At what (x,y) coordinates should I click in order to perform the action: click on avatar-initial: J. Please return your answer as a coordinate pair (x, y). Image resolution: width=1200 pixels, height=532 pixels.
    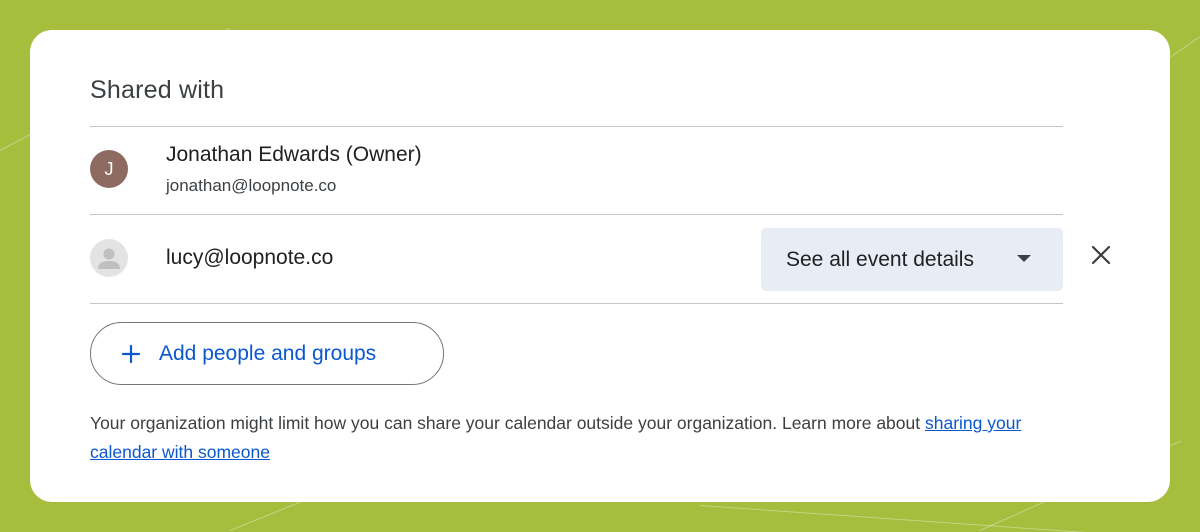
    Looking at the image, I should click on (109, 168).